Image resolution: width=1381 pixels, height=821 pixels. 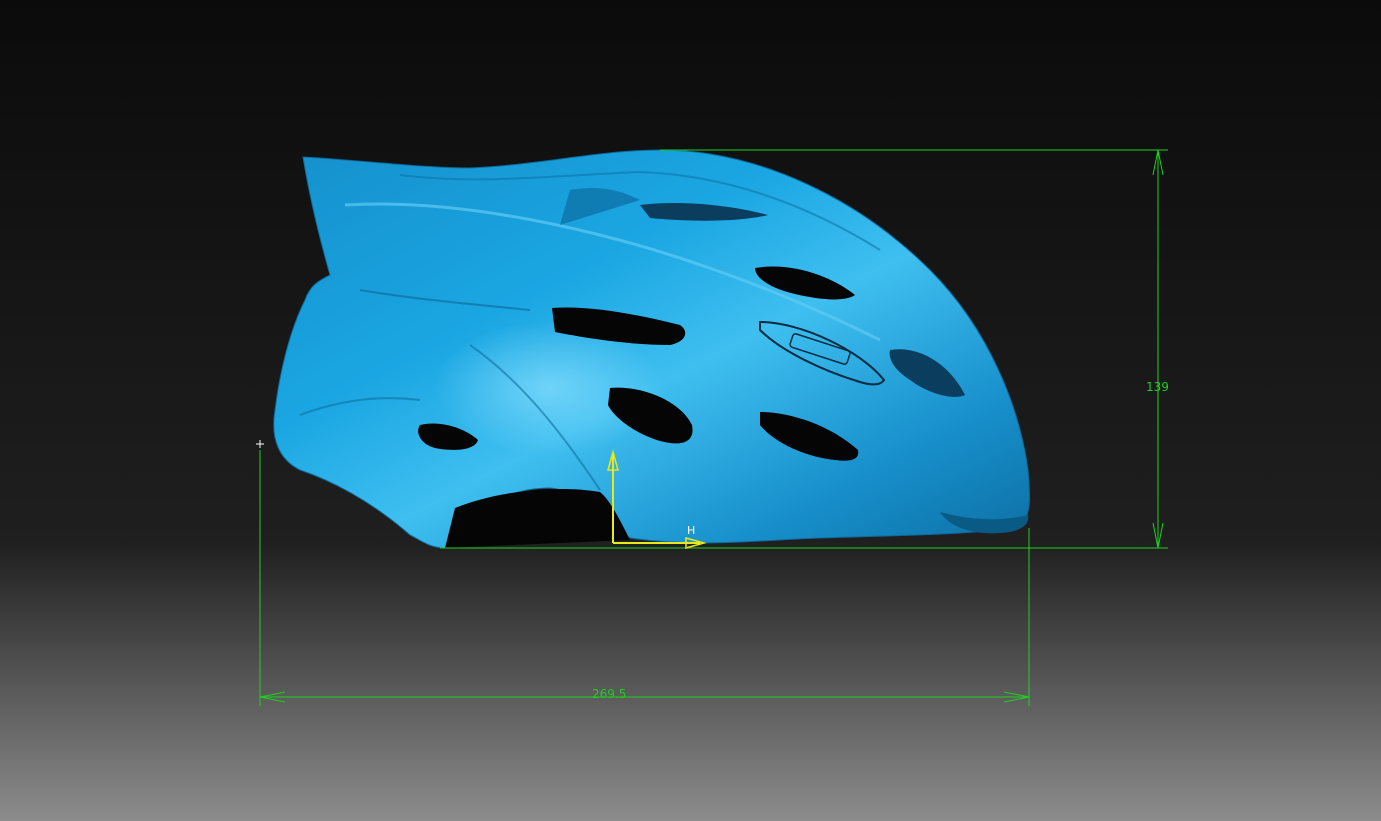 I want to click on horizontal-axis-label: H, so click(x=691, y=530).